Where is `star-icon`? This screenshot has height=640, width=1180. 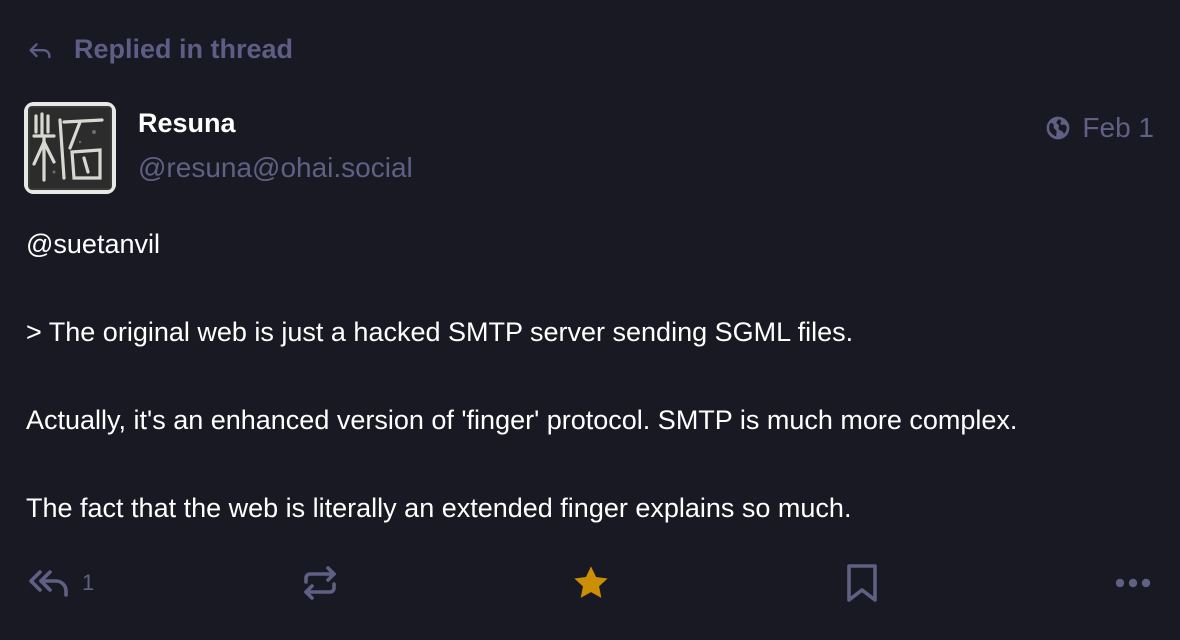 star-icon is located at coordinates (591, 583).